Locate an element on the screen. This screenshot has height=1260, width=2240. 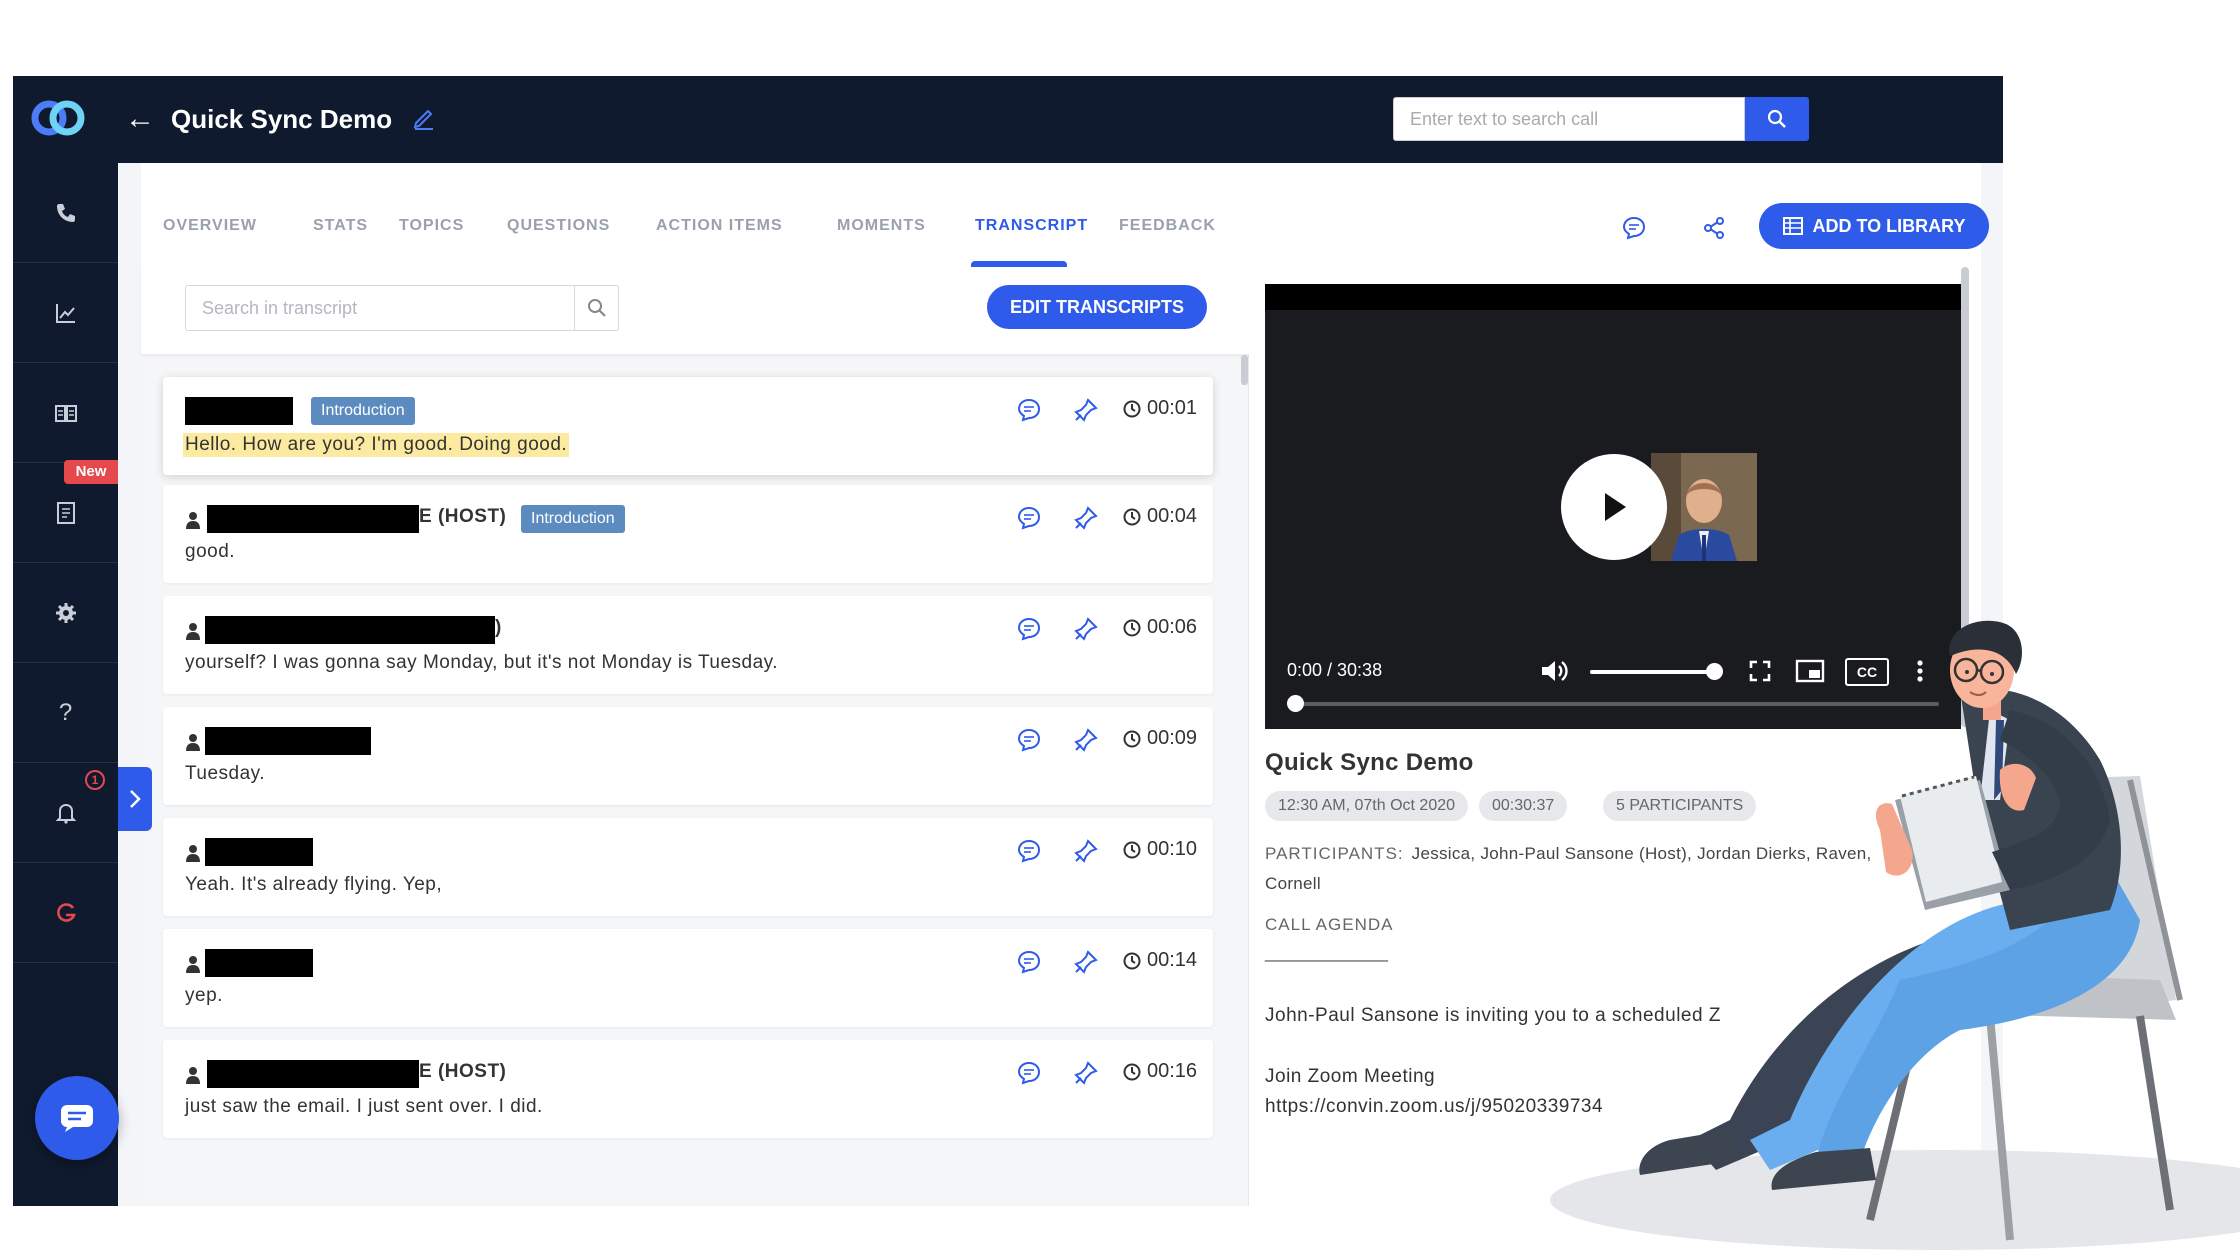
tab-transcript: TRANSCRIPT is located at coordinates (1031, 226).